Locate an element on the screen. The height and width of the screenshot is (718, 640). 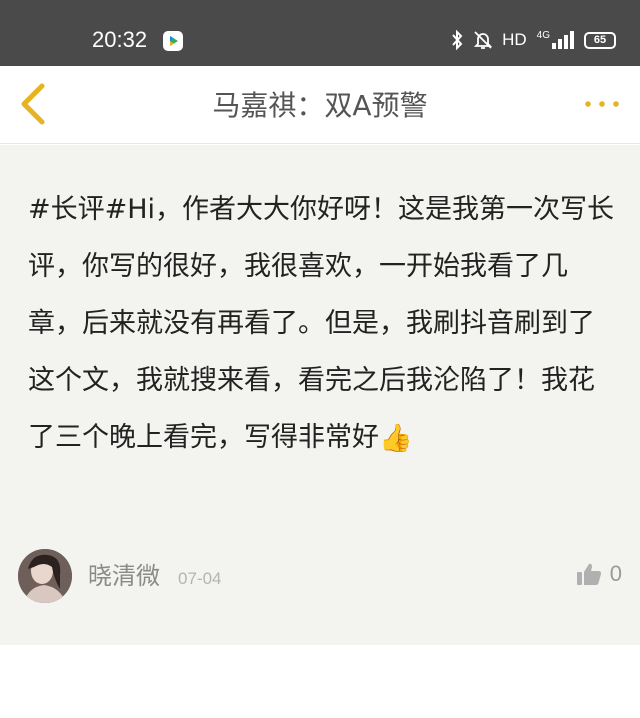
status-time: 20:32 is located at coordinates (120, 39).